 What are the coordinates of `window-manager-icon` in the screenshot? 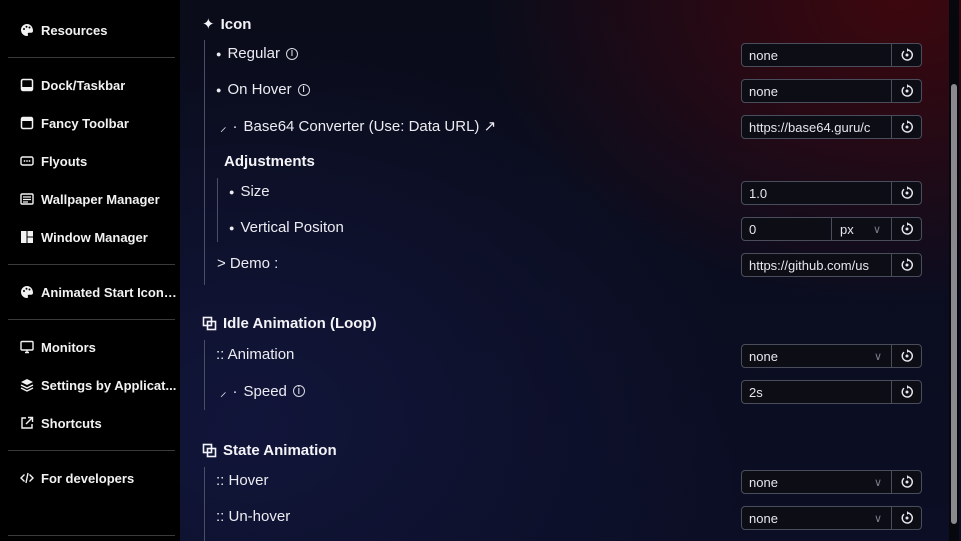 It's located at (27, 237).